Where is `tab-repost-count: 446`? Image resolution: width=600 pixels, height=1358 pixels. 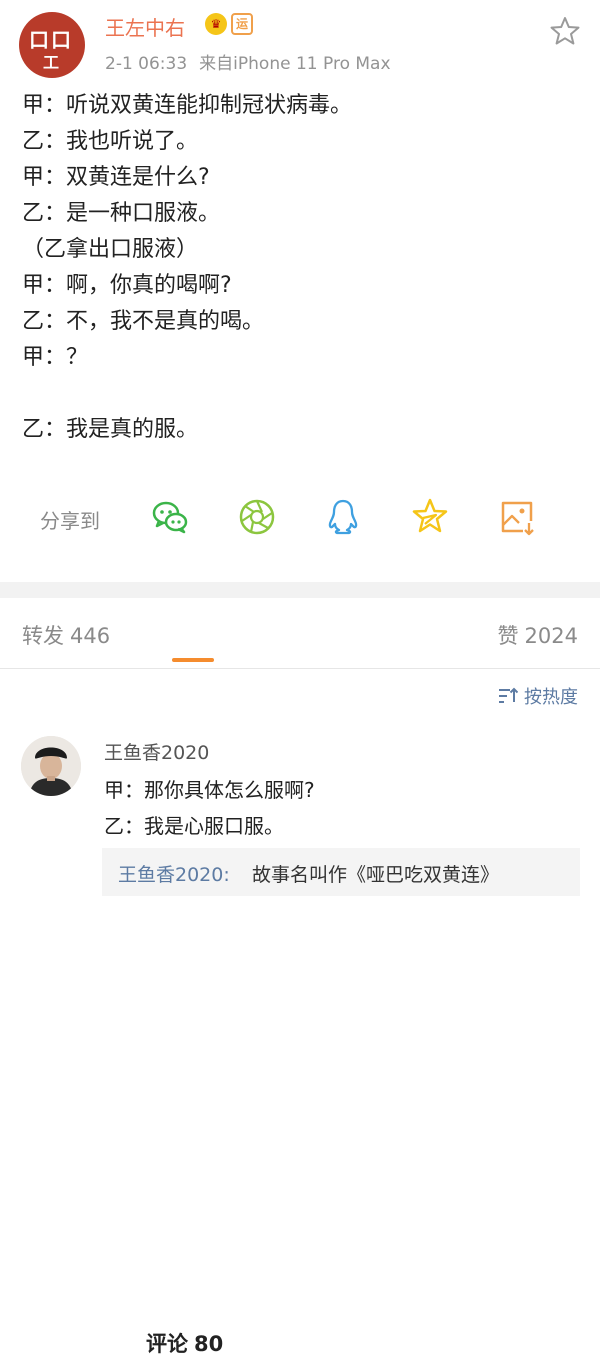
tab-repost-count: 446 is located at coordinates (90, 636).